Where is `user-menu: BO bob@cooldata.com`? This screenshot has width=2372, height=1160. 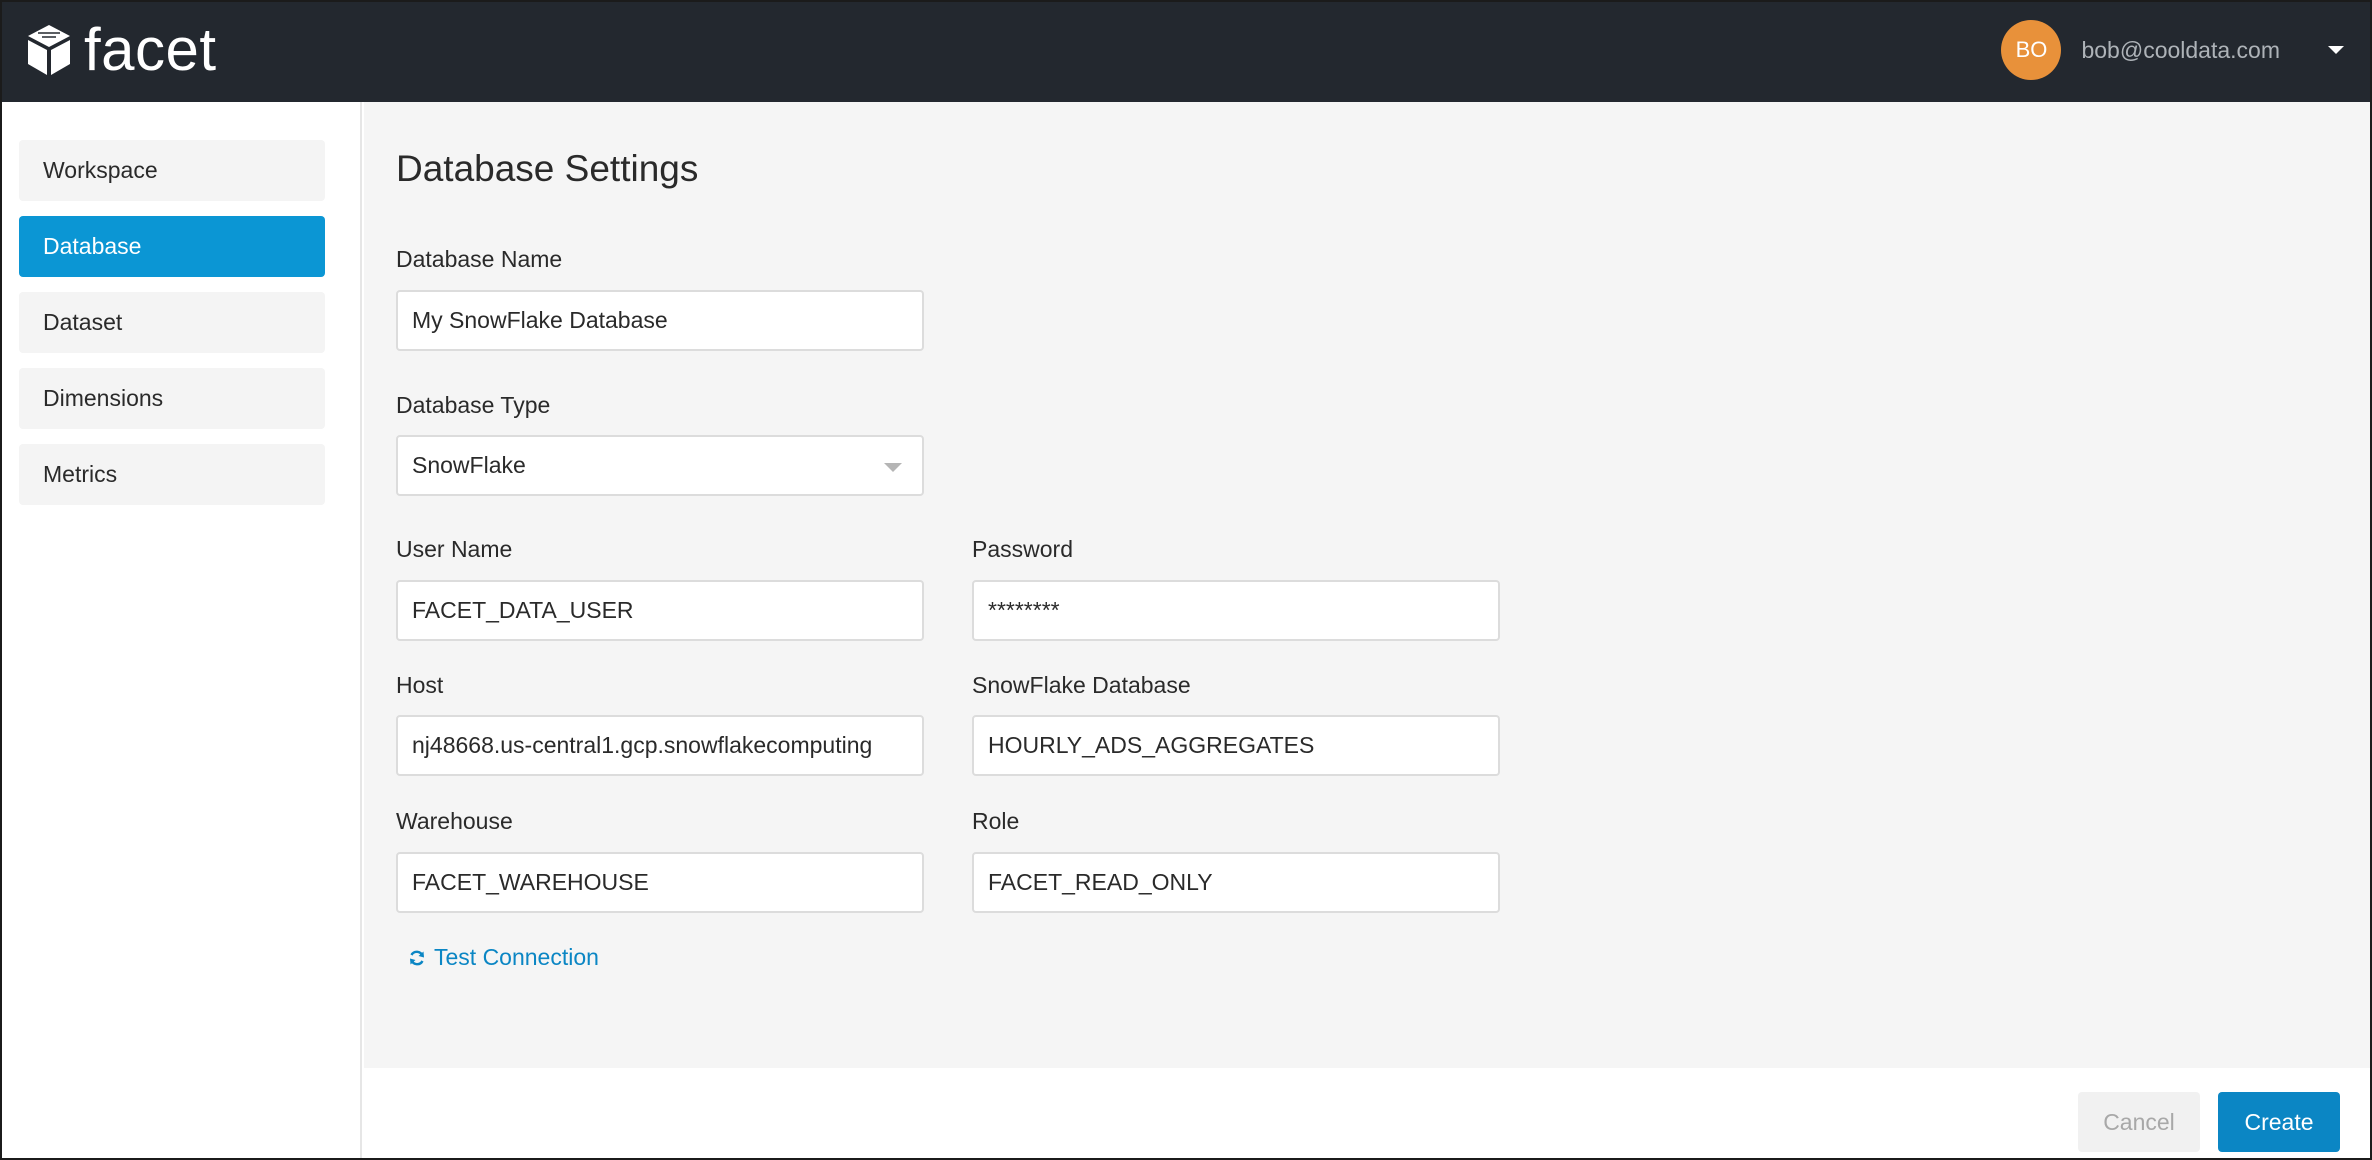
user-menu: BO bob@cooldata.com is located at coordinates (2172, 50).